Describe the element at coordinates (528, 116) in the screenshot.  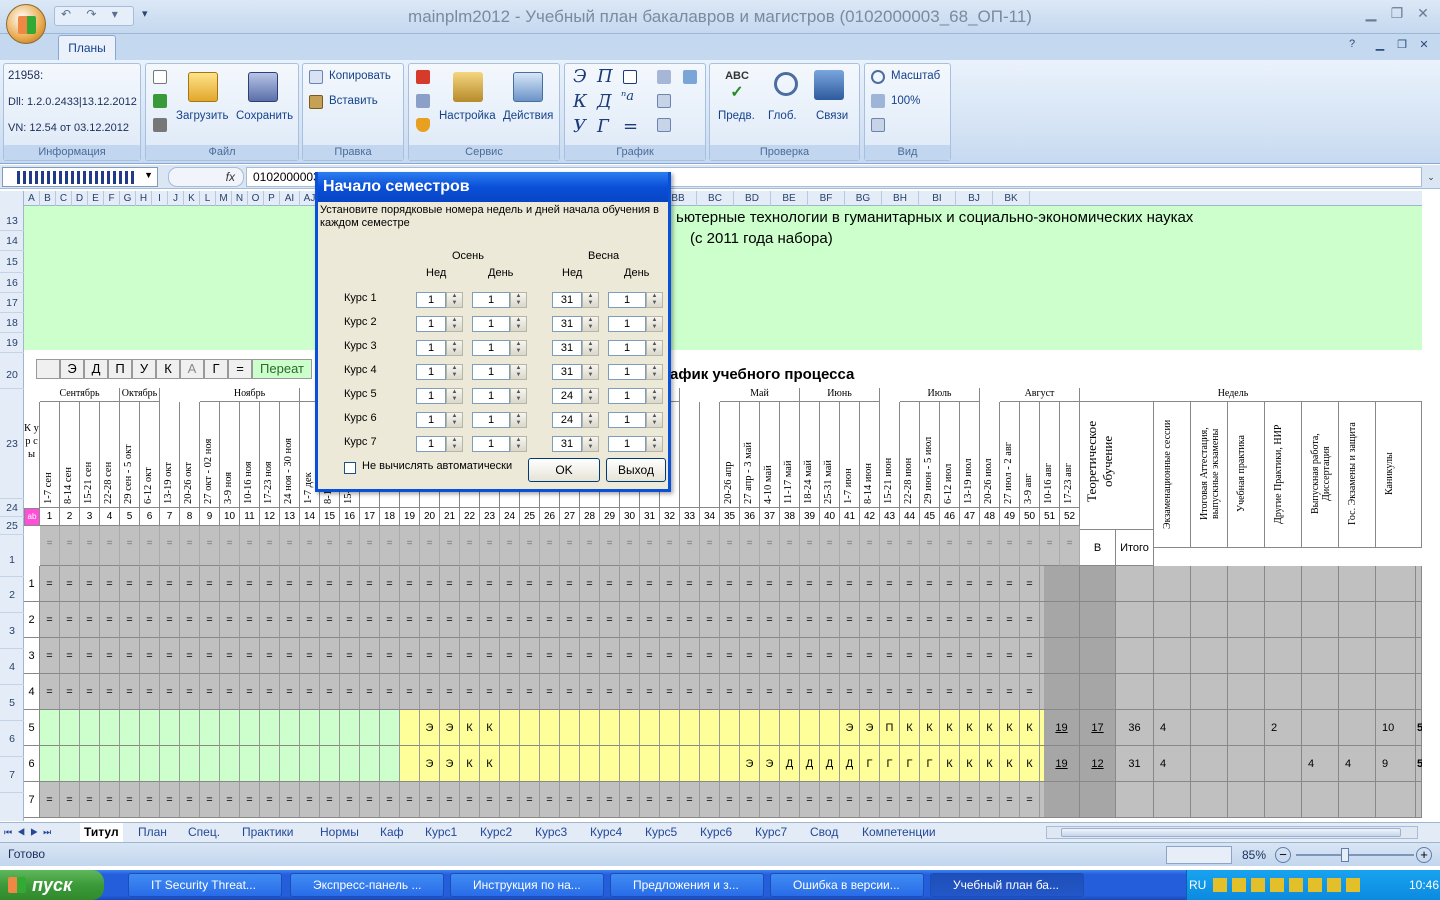
I see `actions-button: Действия` at that location.